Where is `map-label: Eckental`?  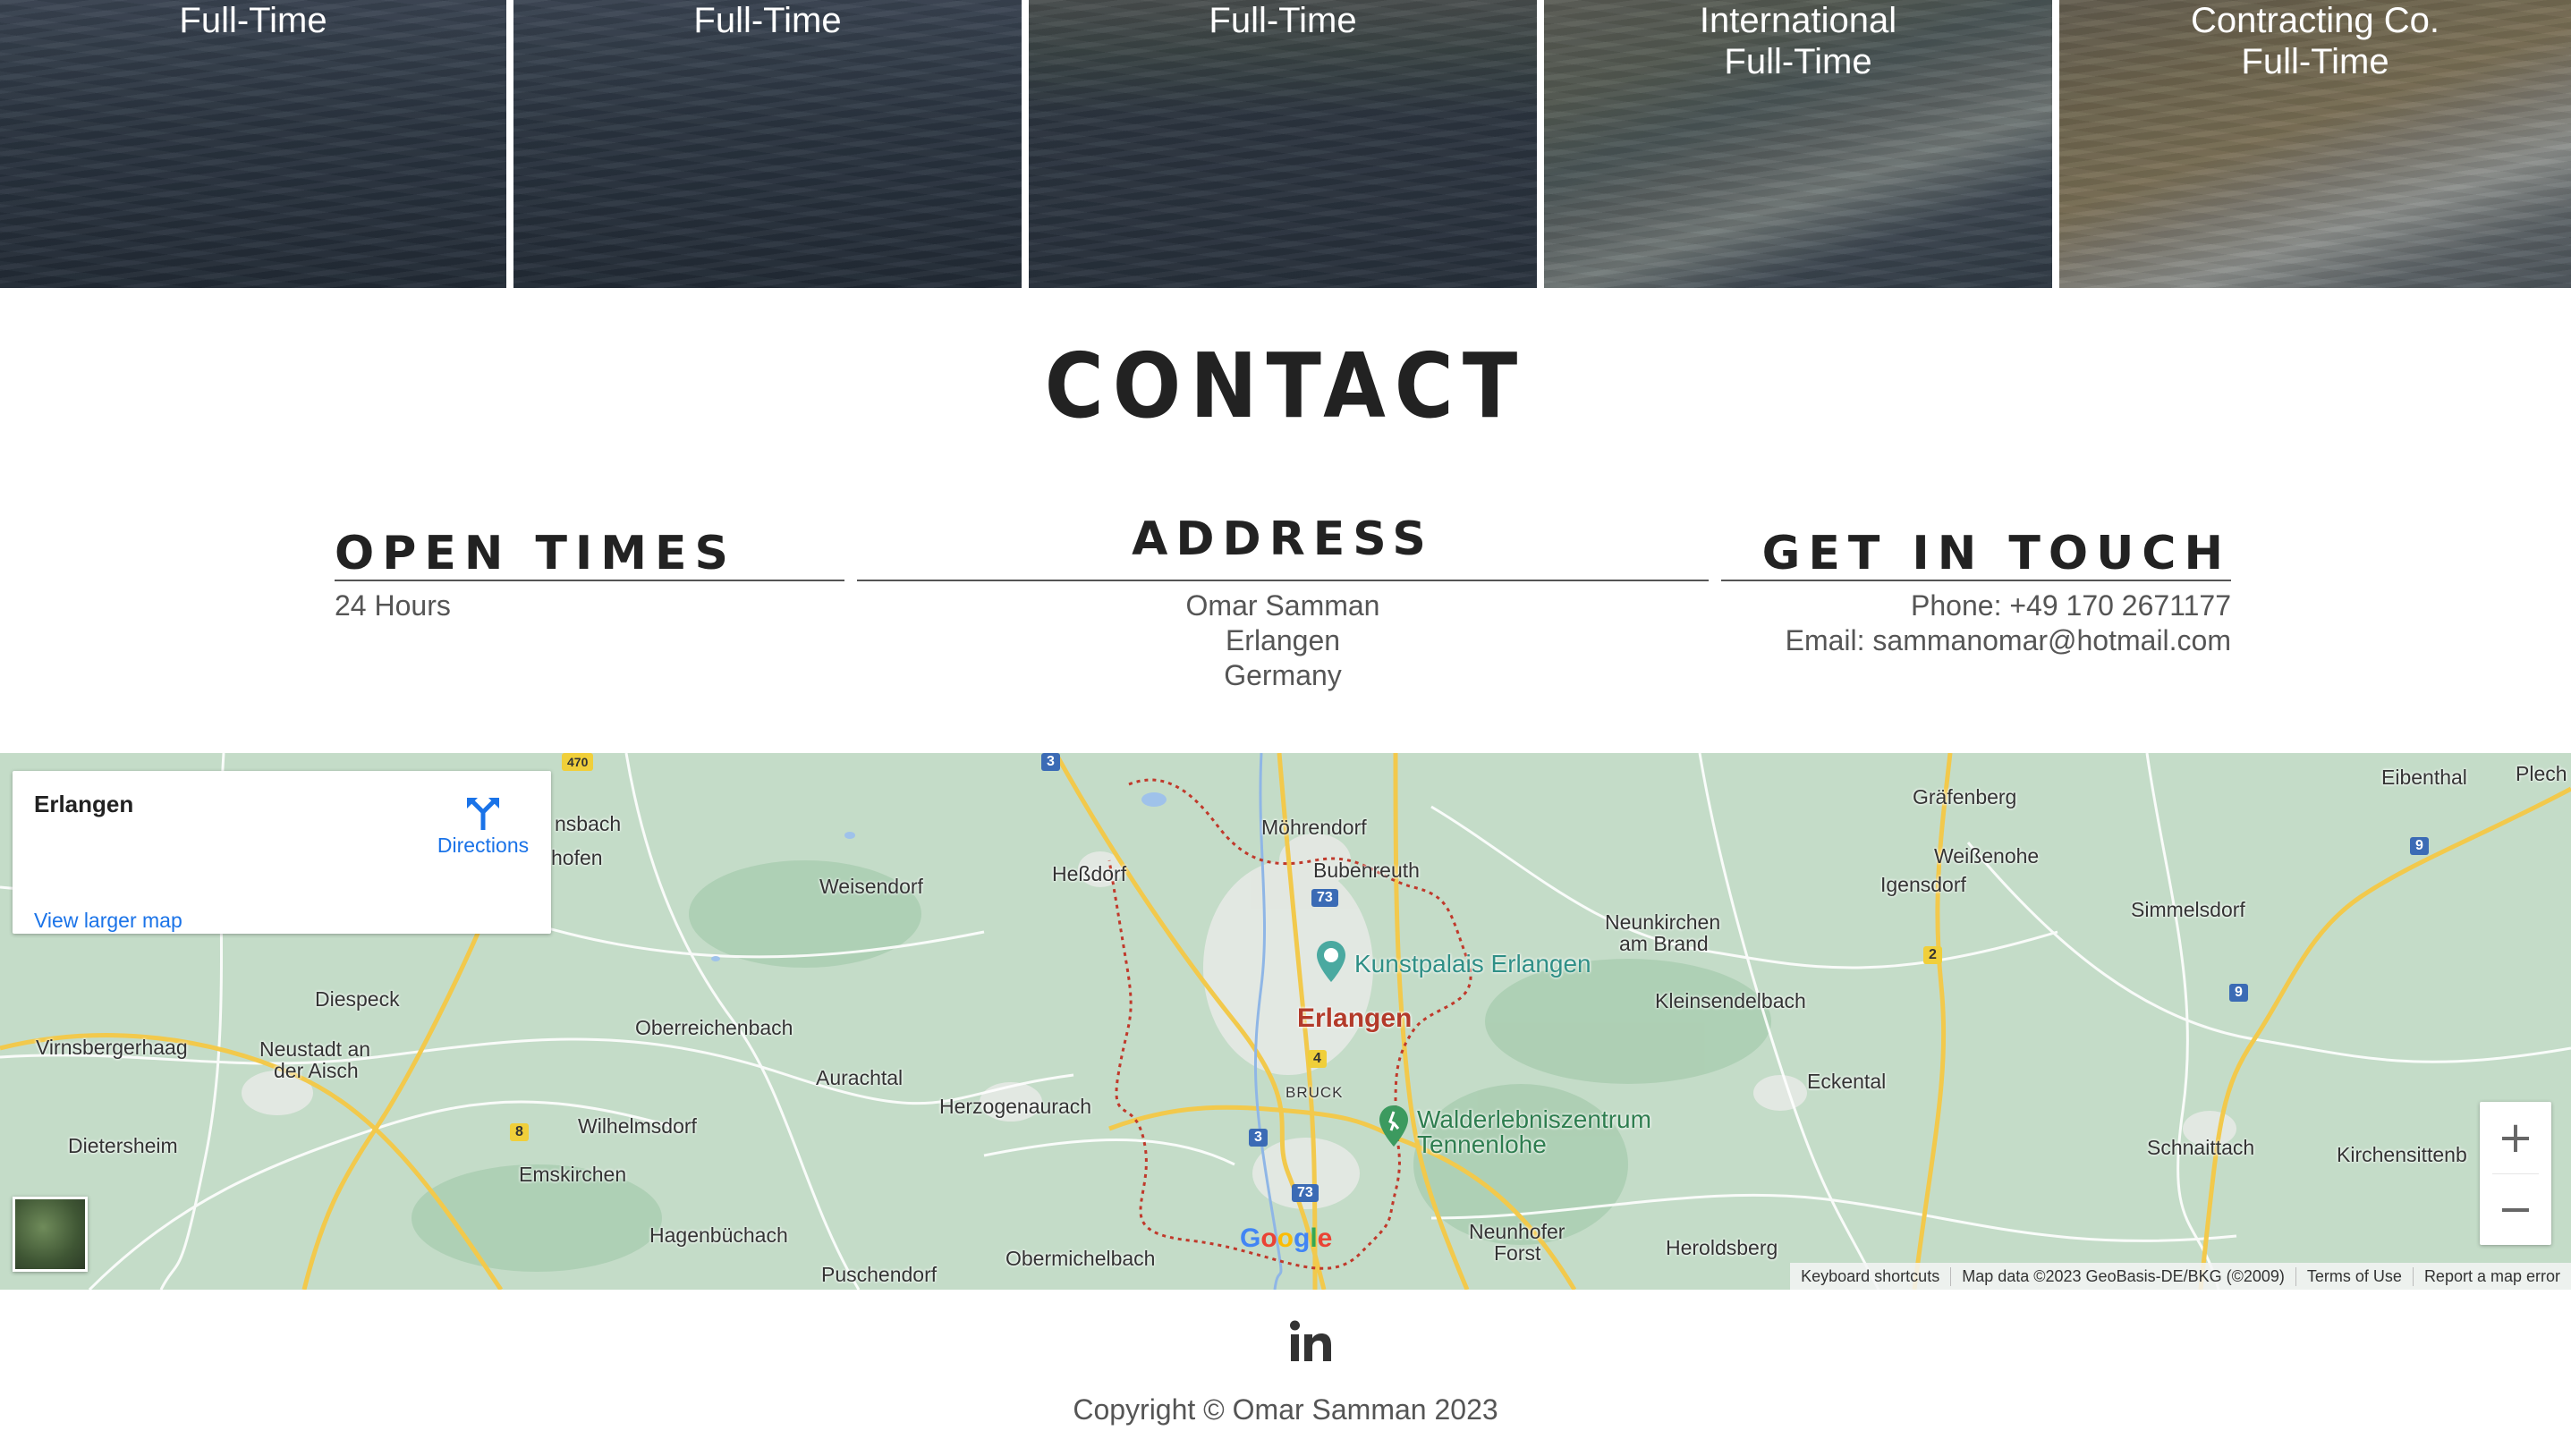 map-label: Eckental is located at coordinates (1847, 1081).